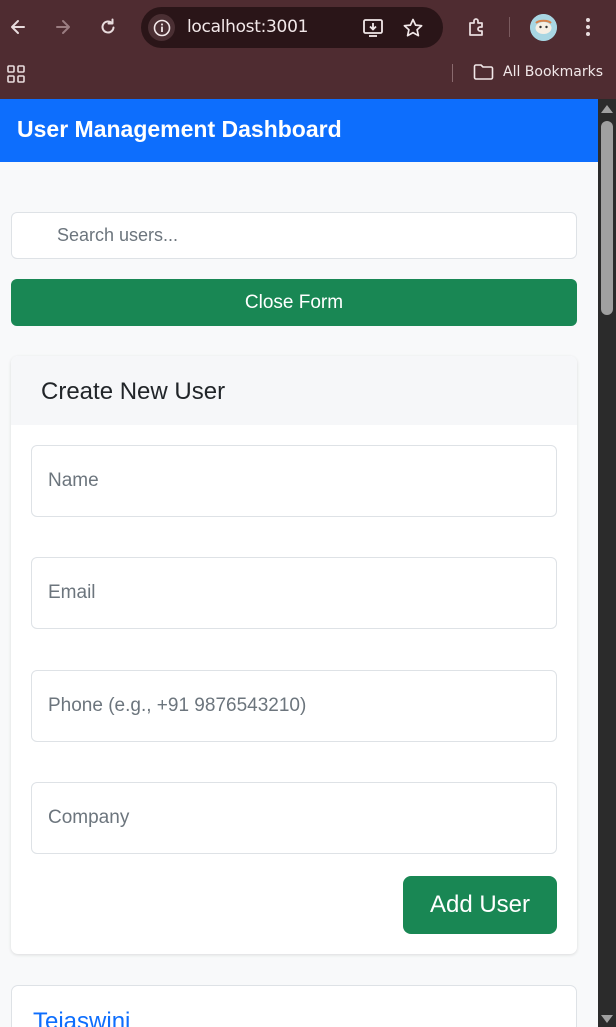 This screenshot has height=1027, width=616. I want to click on name-field-wrap, so click(294, 481).